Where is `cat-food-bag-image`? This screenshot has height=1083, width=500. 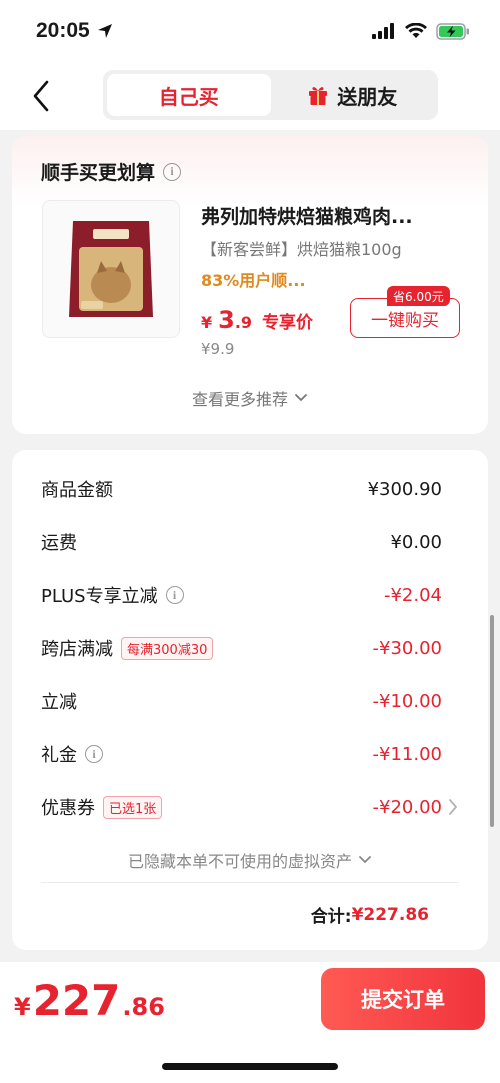 cat-food-bag-image is located at coordinates (111, 269).